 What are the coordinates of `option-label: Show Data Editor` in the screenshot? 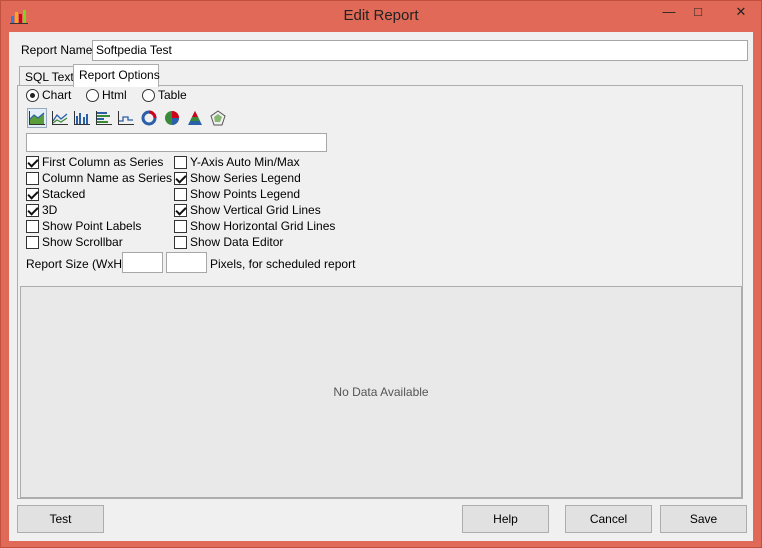 It's located at (237, 242).